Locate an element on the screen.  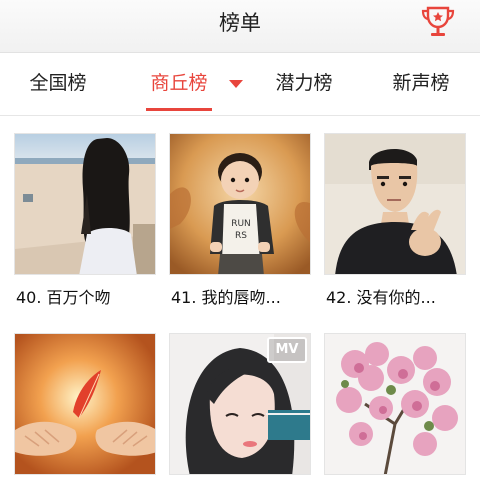
tab-national: 全国榜 is located at coordinates (58, 83).